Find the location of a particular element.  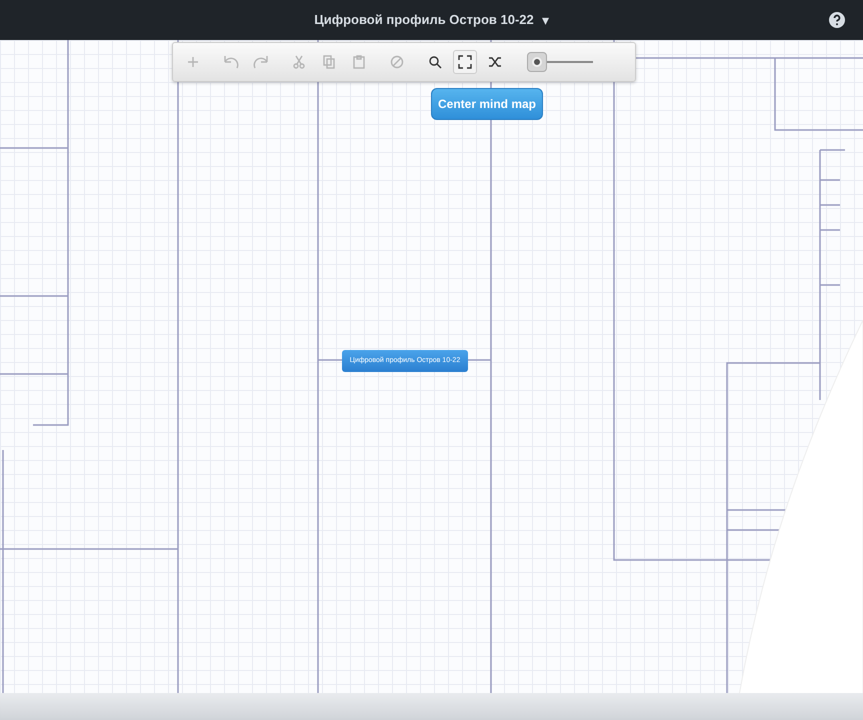

fit-screen-icon is located at coordinates (465, 62).